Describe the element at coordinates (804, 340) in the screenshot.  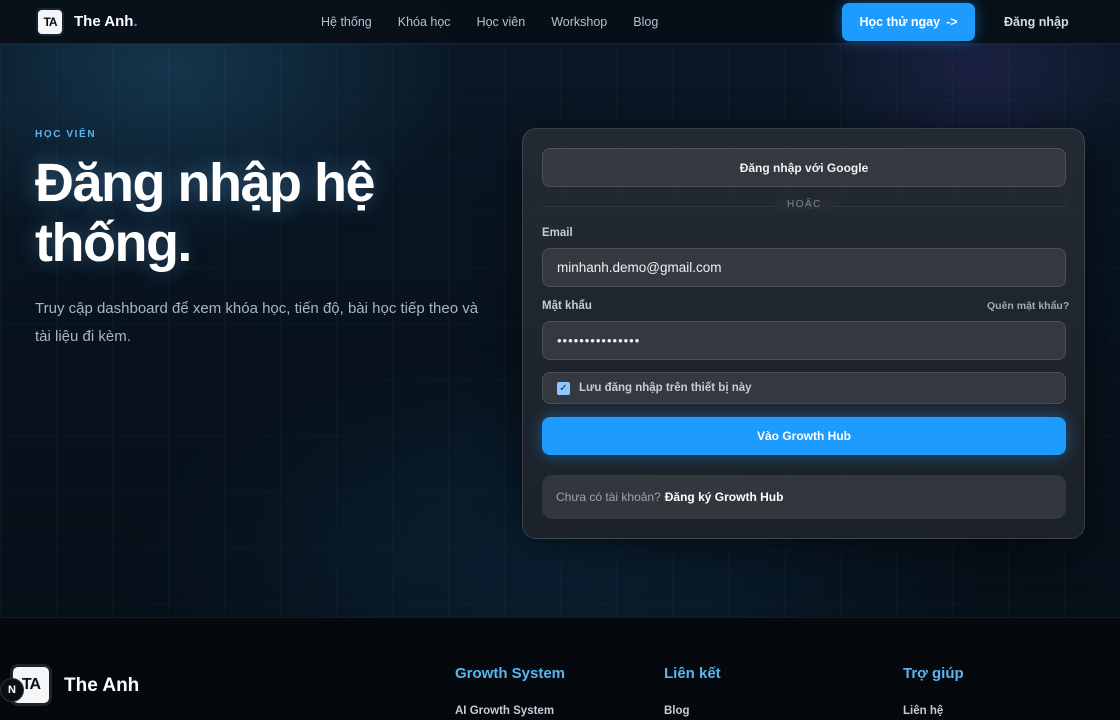
I see `password-field: •••••••••••••••` at that location.